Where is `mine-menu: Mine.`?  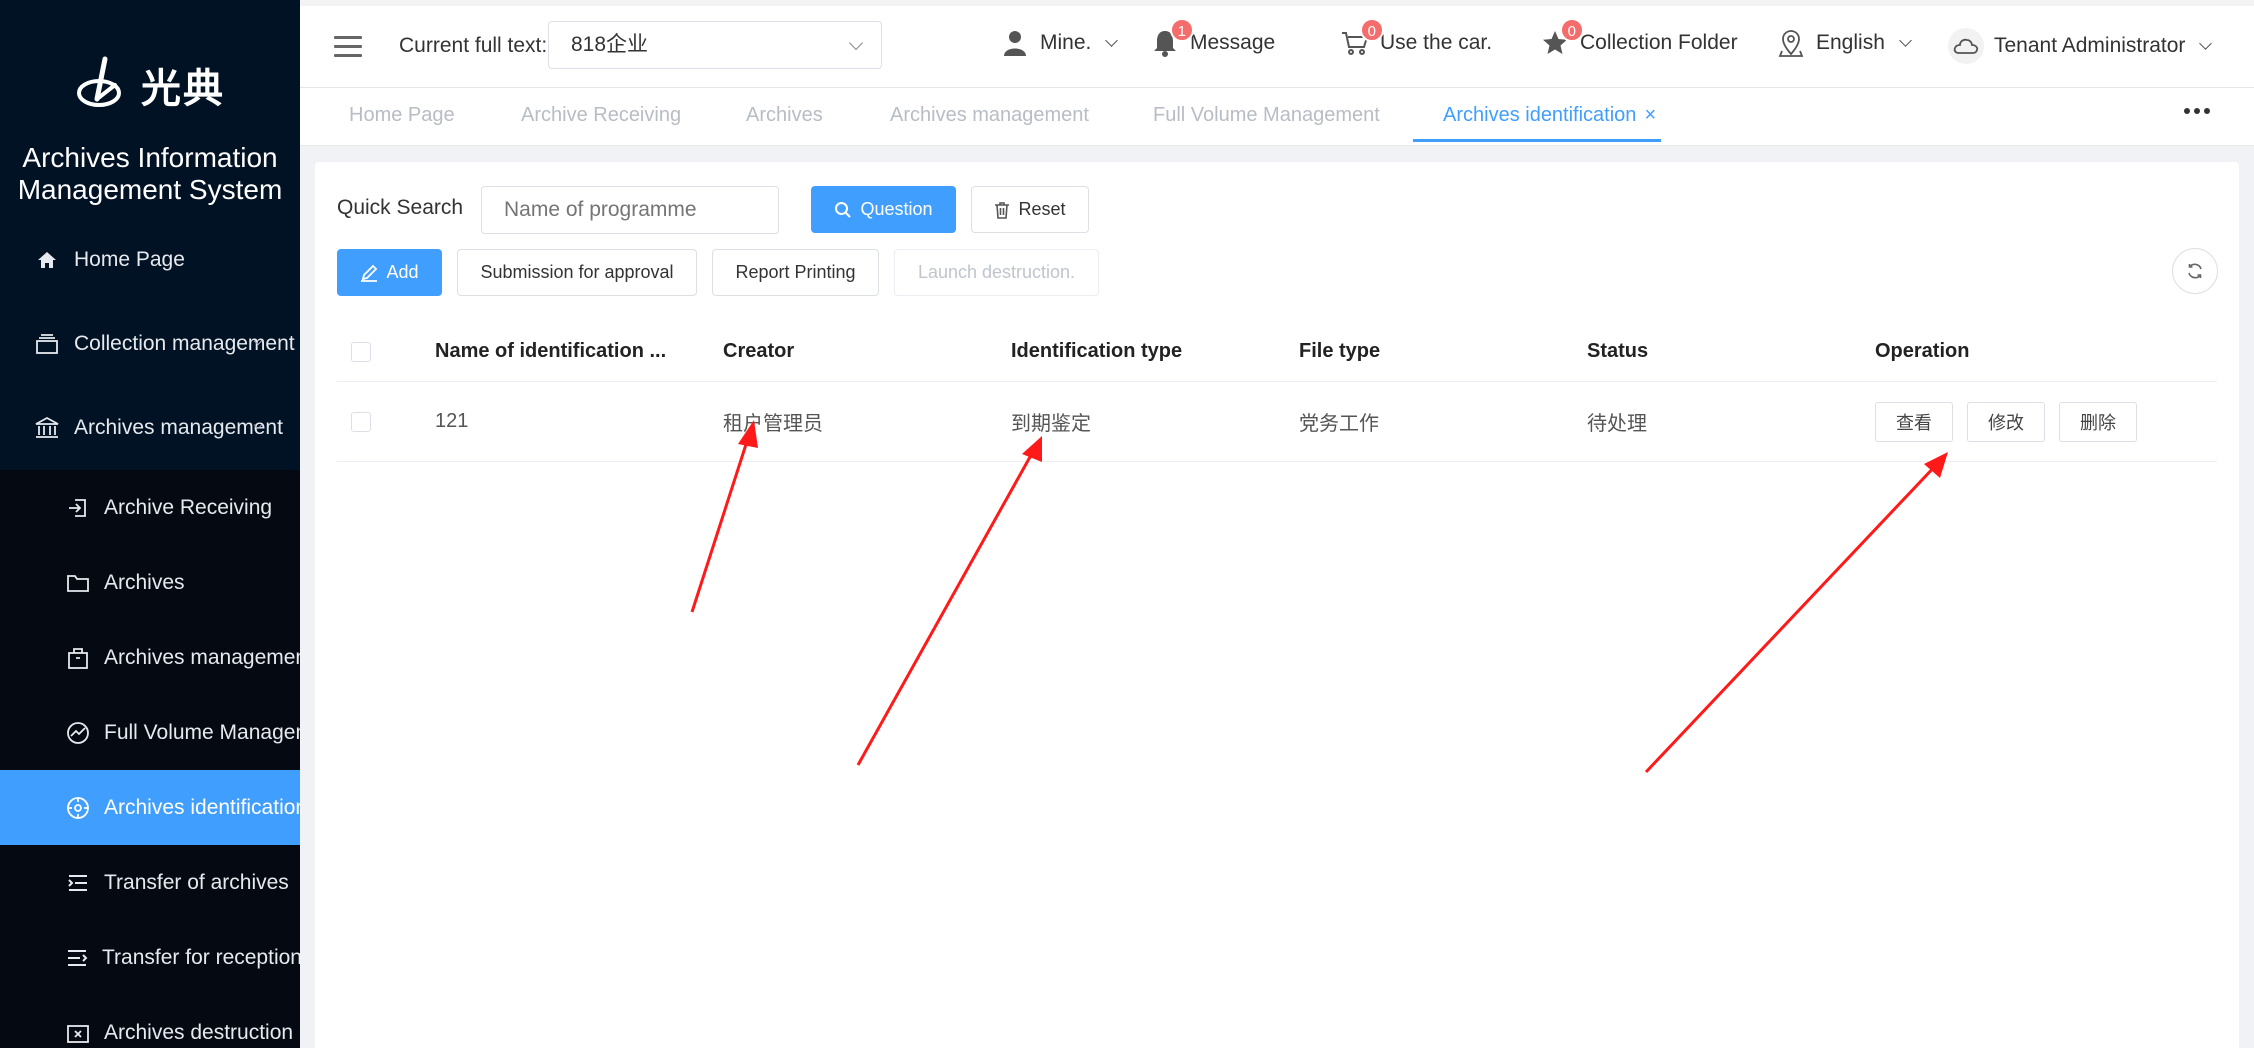
mine-menu: Mine. is located at coordinates (1059, 43).